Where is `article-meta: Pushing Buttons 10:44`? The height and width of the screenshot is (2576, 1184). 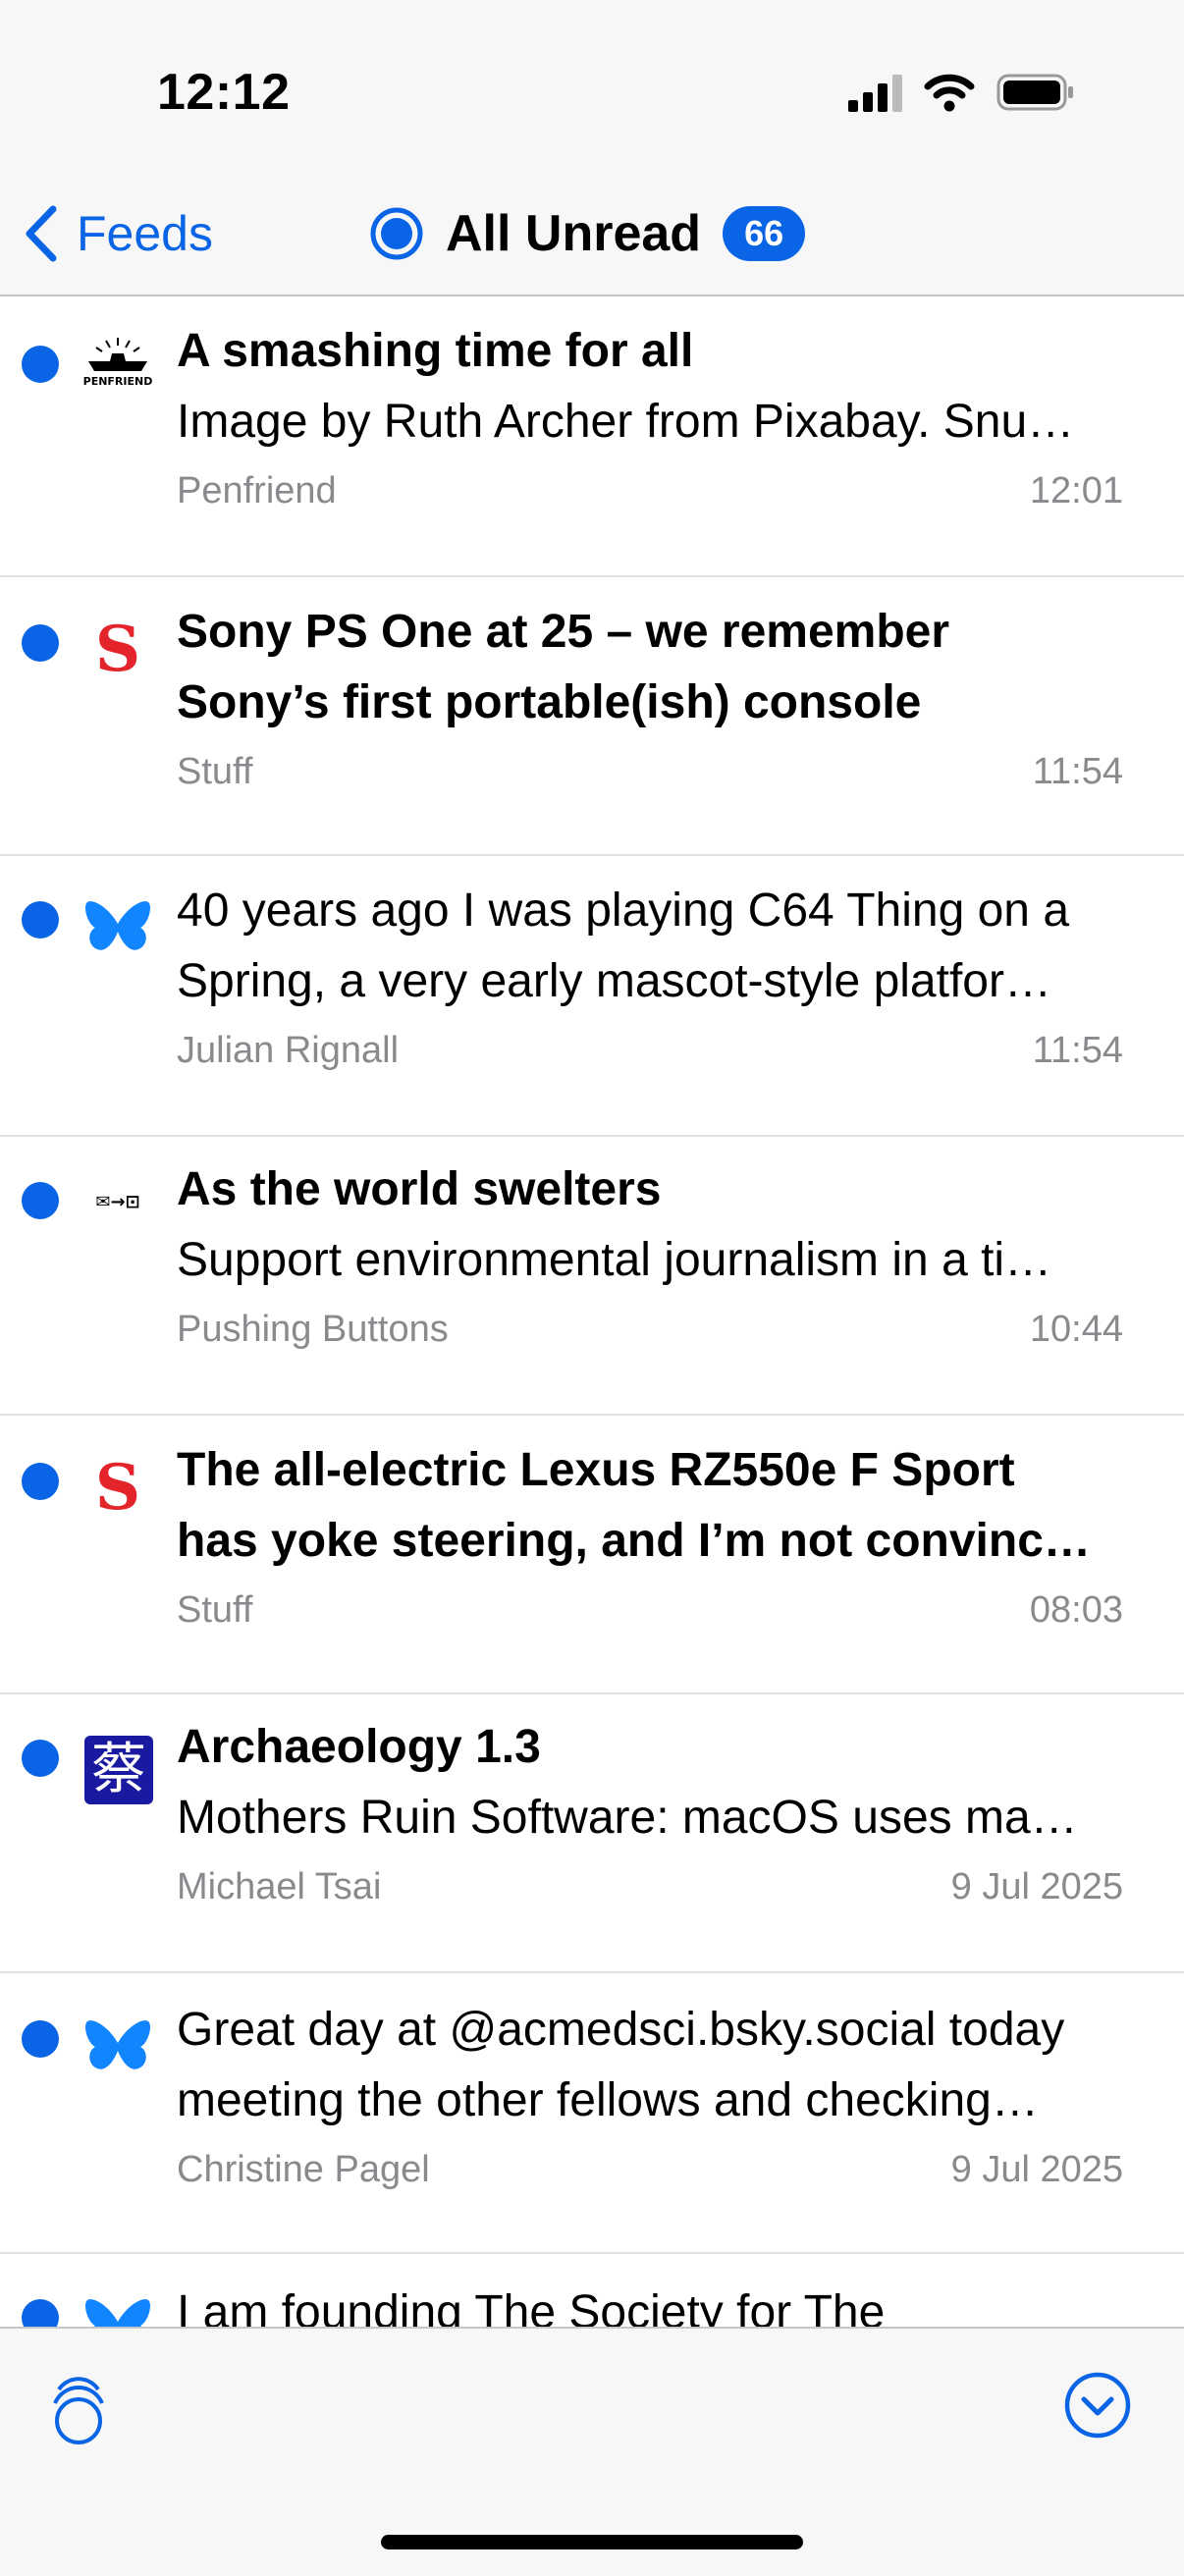
article-meta: Pushing Buttons 10:44 is located at coordinates (650, 1329).